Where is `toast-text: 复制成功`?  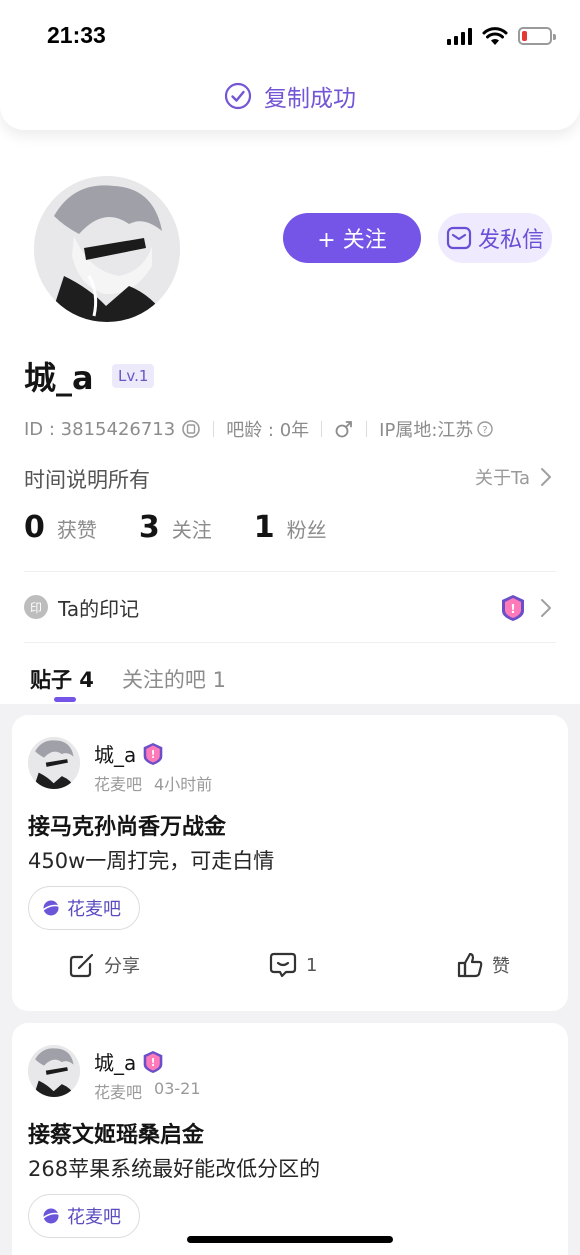 toast-text: 复制成功 is located at coordinates (310, 99).